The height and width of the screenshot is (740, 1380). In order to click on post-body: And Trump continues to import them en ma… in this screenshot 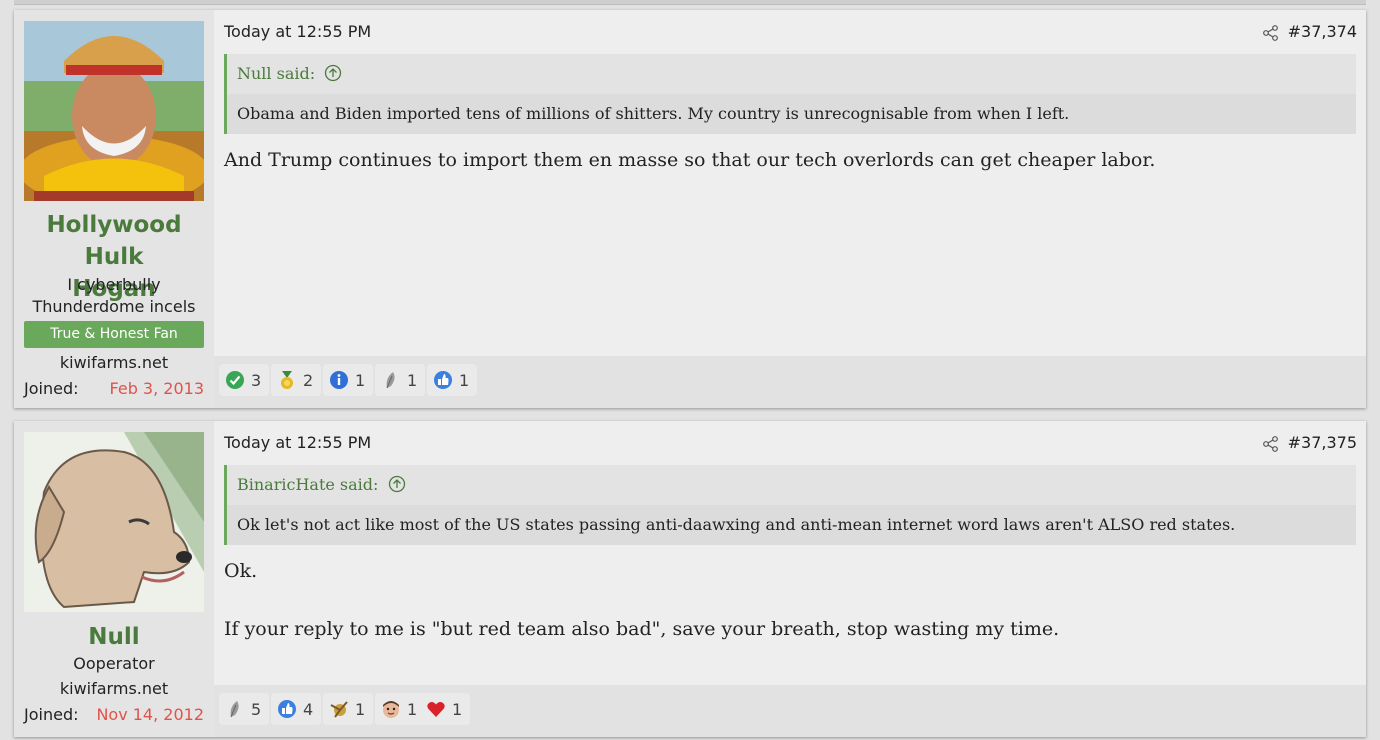, I will do `click(689, 160)`.